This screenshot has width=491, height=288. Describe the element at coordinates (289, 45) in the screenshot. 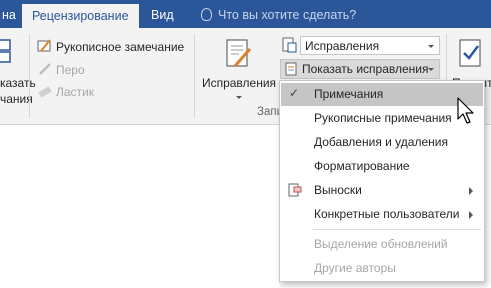

I see `display-for-review-icon` at that location.